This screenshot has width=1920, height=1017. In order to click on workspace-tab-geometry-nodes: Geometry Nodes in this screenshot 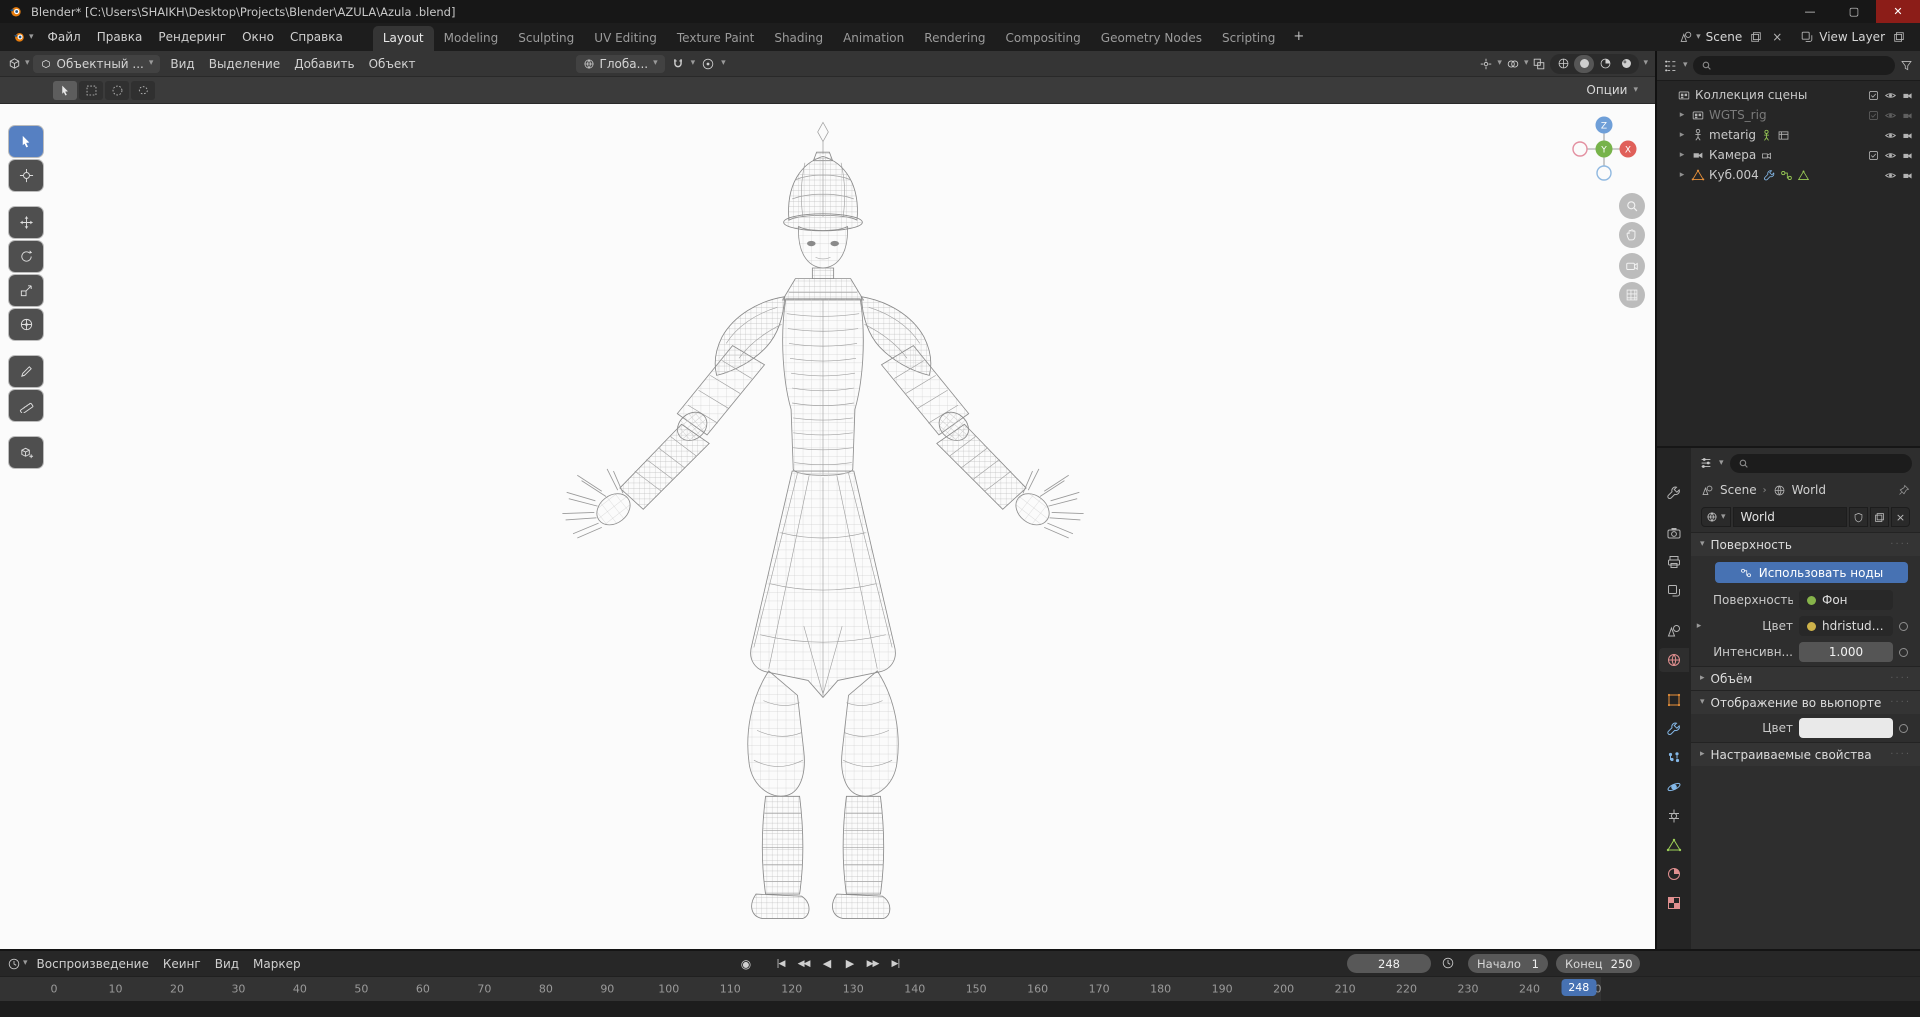, I will do `click(1151, 38)`.